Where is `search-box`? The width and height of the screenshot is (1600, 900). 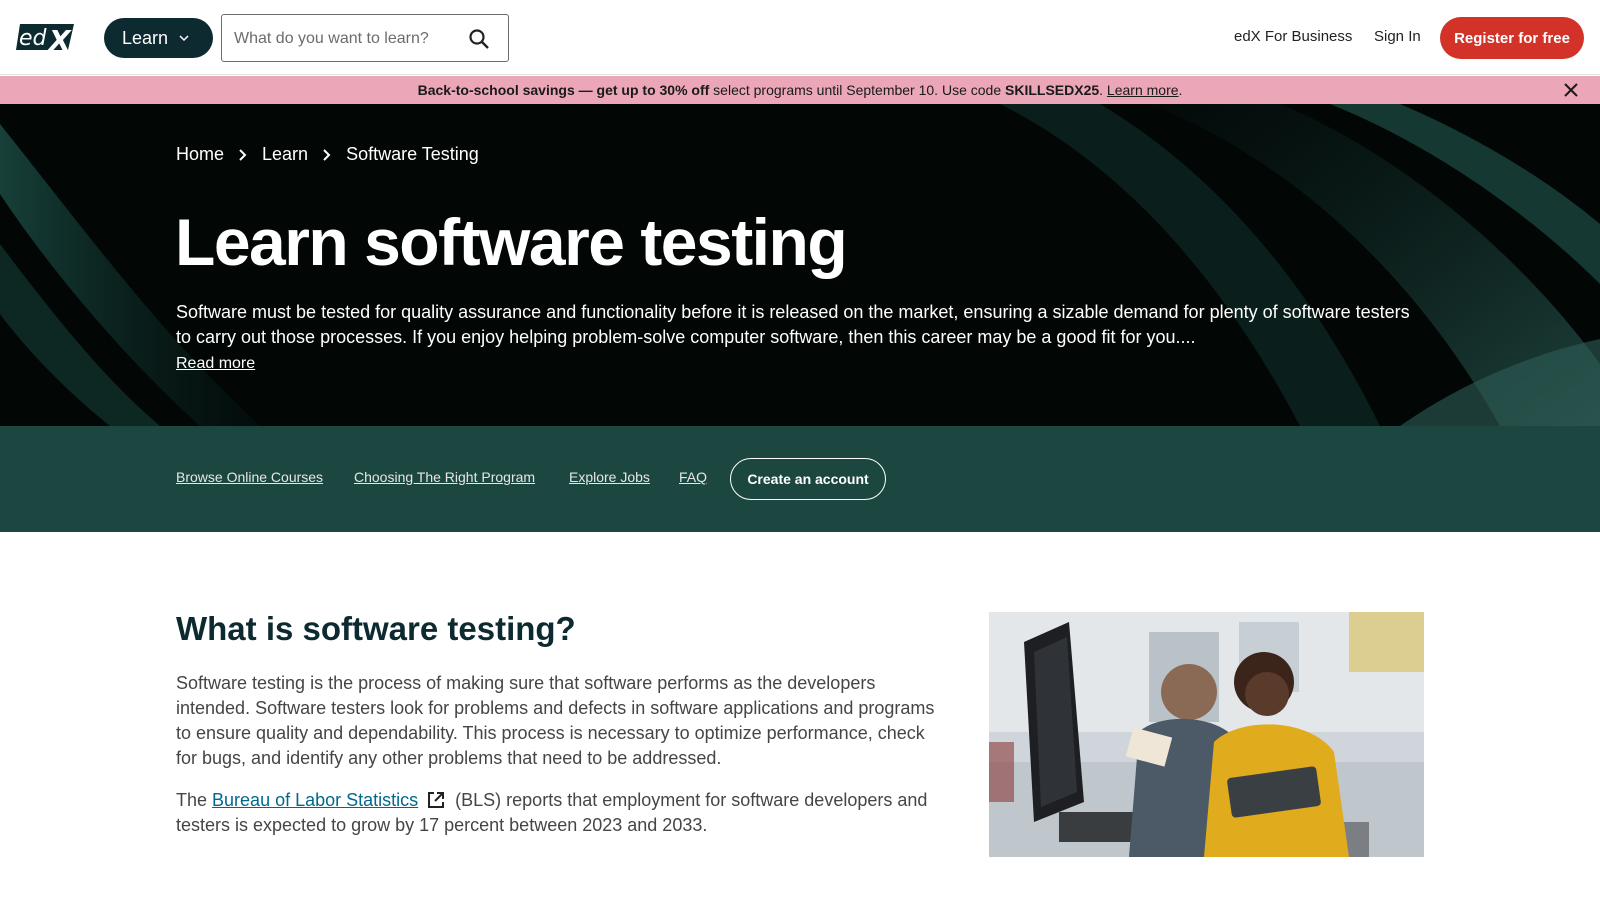 search-box is located at coordinates (365, 38).